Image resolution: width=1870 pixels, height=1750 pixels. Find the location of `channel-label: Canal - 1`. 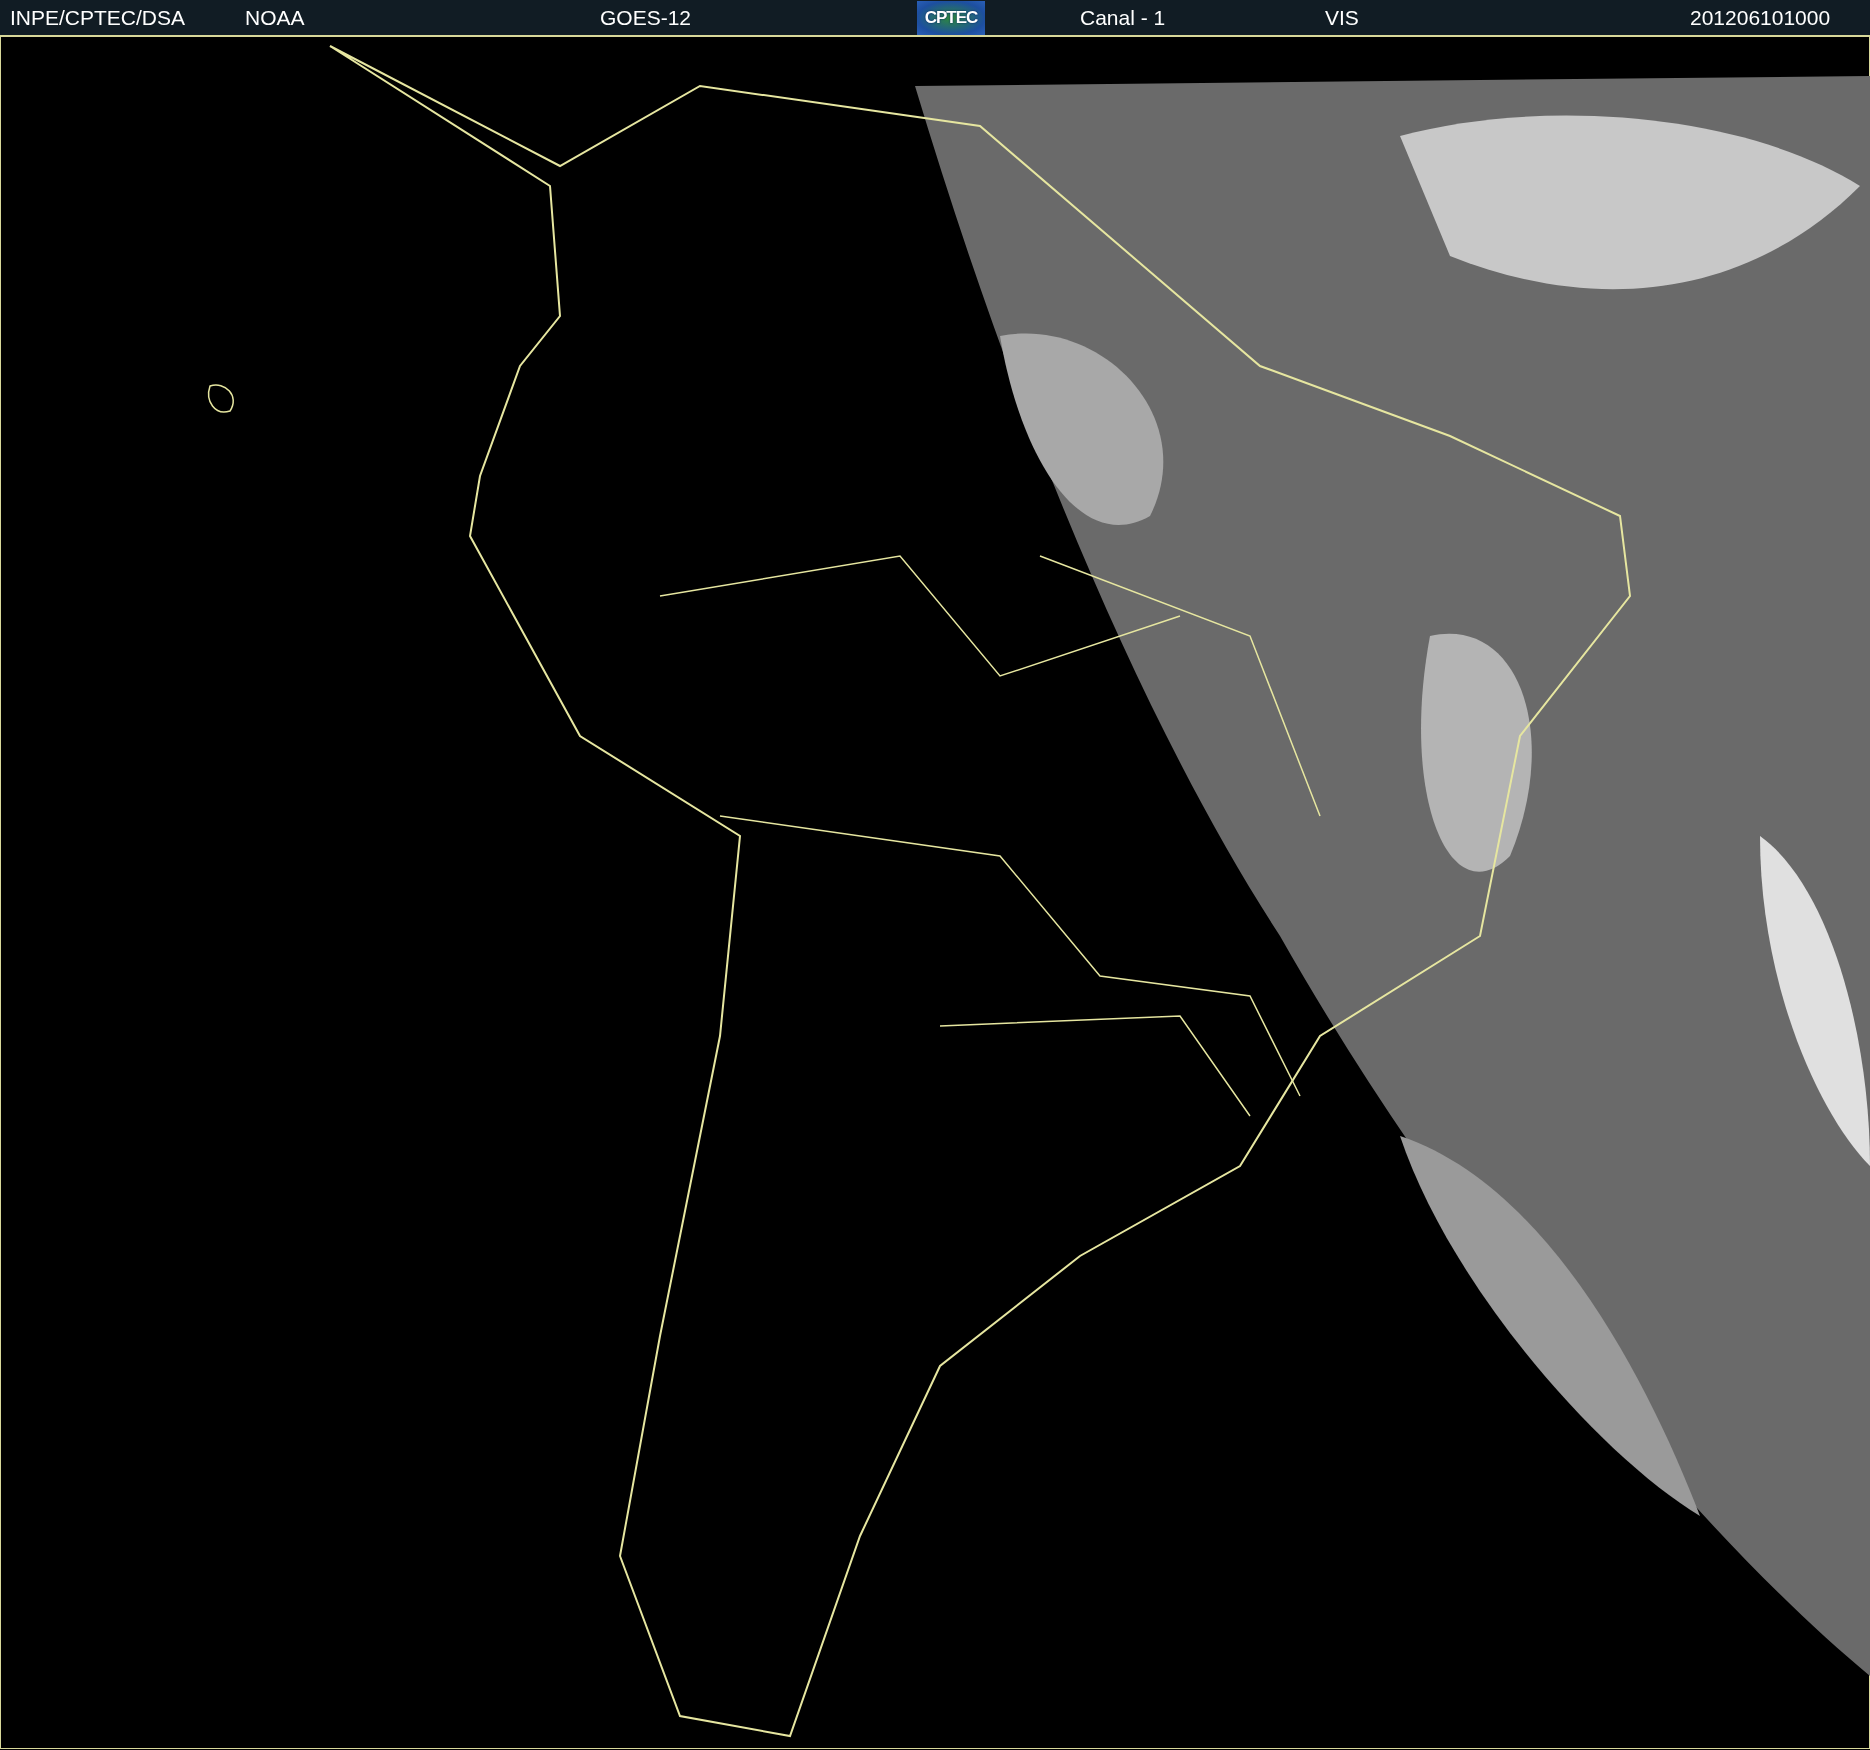

channel-label: Canal - 1 is located at coordinates (1123, 17).